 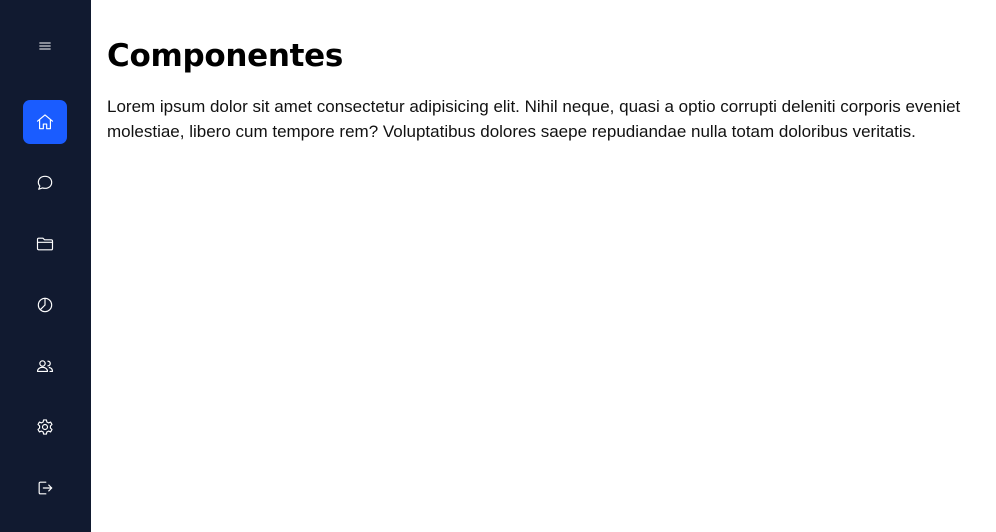 I want to click on gear-icon, so click(x=45, y=427).